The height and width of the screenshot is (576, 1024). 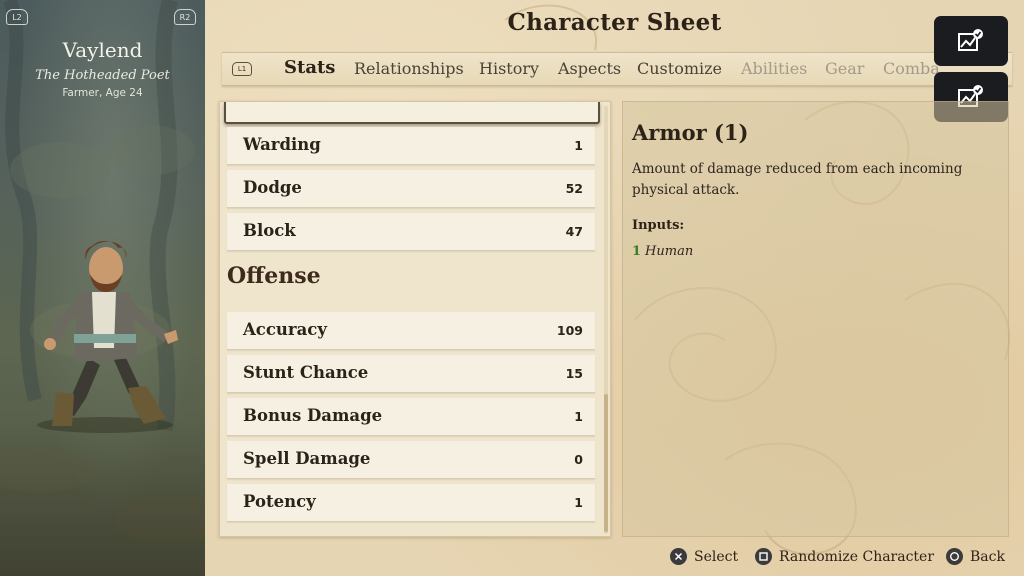 I want to click on select-label: Select, so click(x=716, y=556).